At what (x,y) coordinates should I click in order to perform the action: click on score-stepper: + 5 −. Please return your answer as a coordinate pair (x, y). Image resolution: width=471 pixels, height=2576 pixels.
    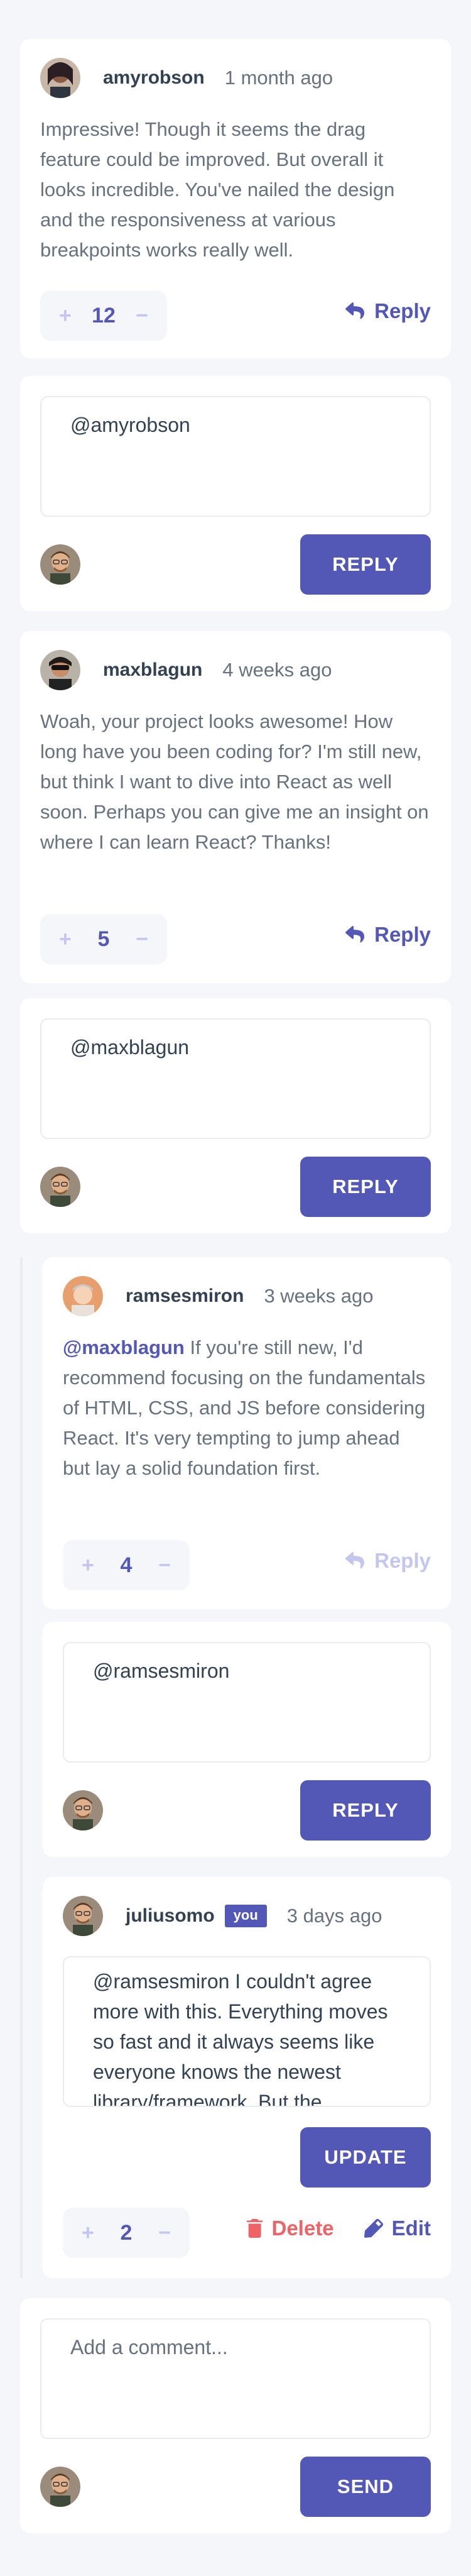
    Looking at the image, I should click on (104, 939).